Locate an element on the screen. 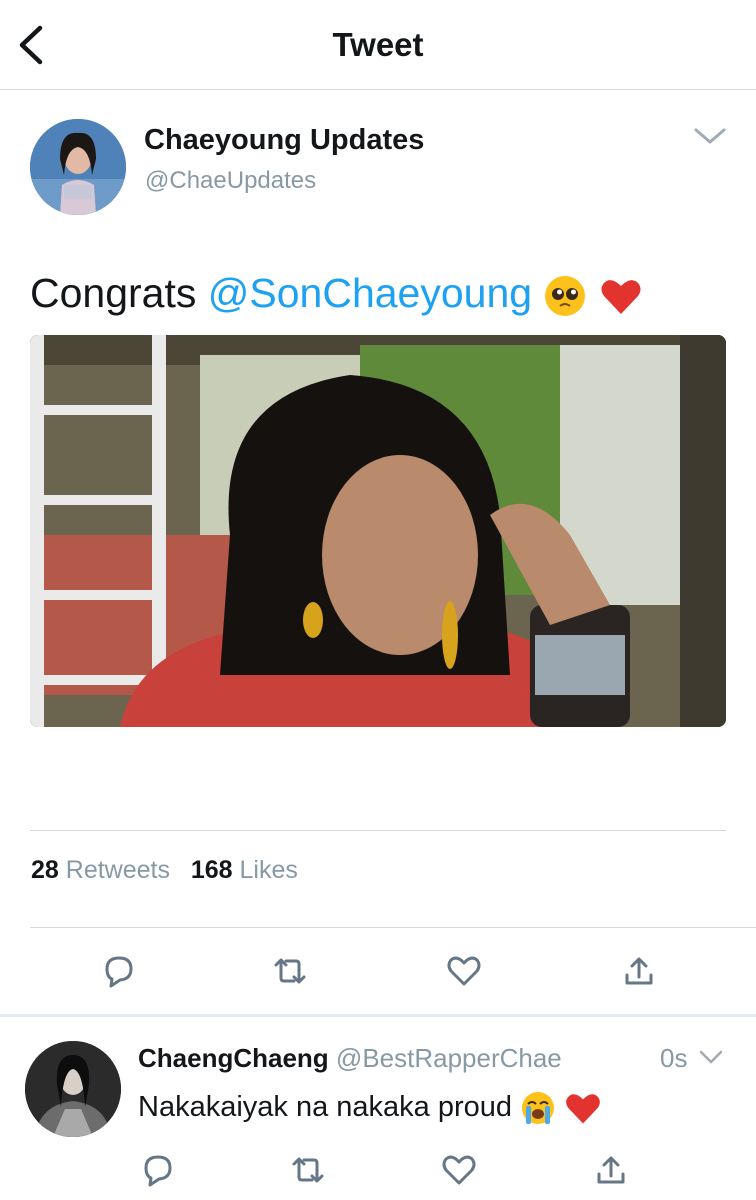 The height and width of the screenshot is (1200, 756). likes-label: Likes is located at coordinates (269, 870).